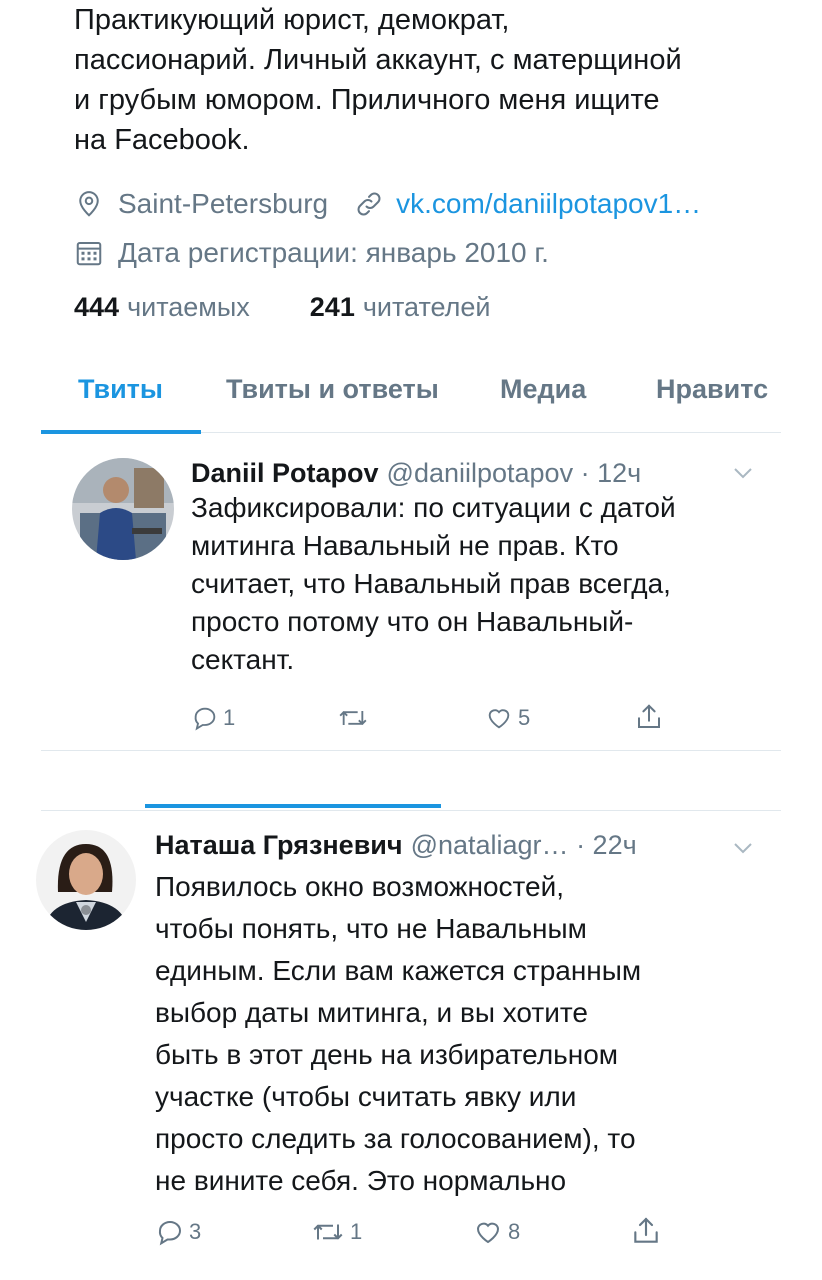 Image resolution: width=822 pixels, height=1280 pixels. Describe the element at coordinates (243, 659) in the screenshot. I see `tweet-line: сектант.` at that location.